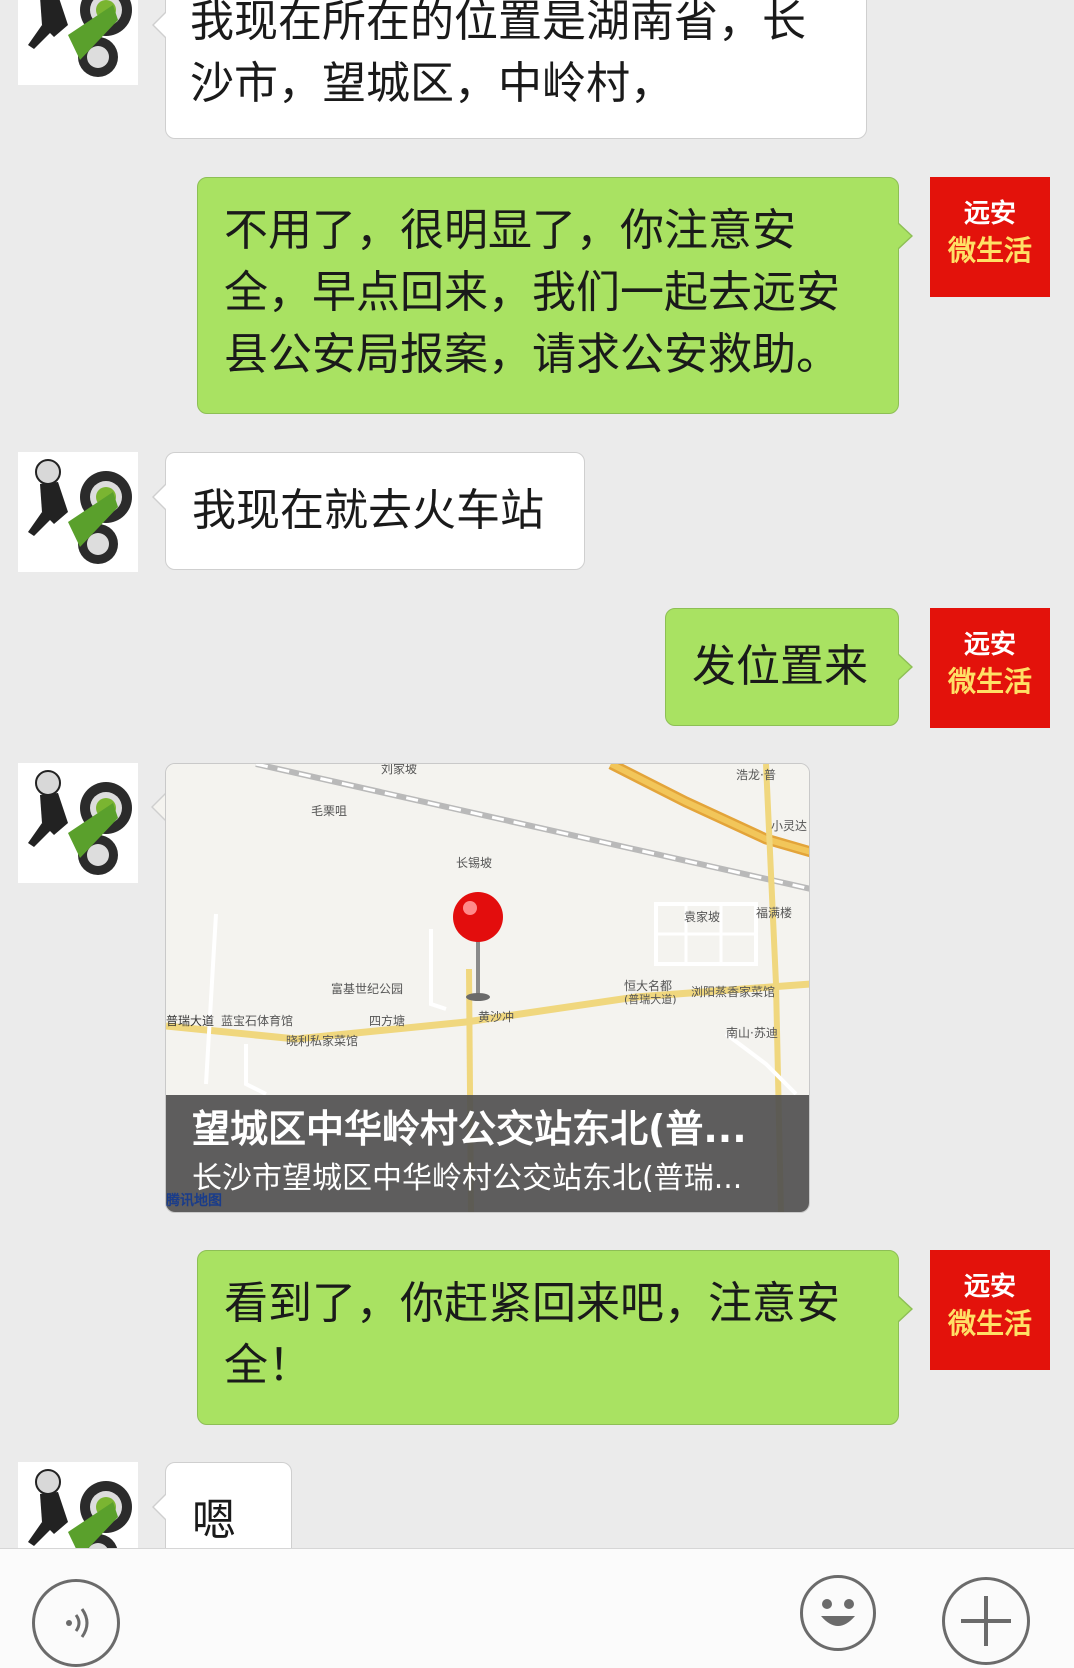  Describe the element at coordinates (478, 917) in the screenshot. I see `location-pin-icon` at that location.